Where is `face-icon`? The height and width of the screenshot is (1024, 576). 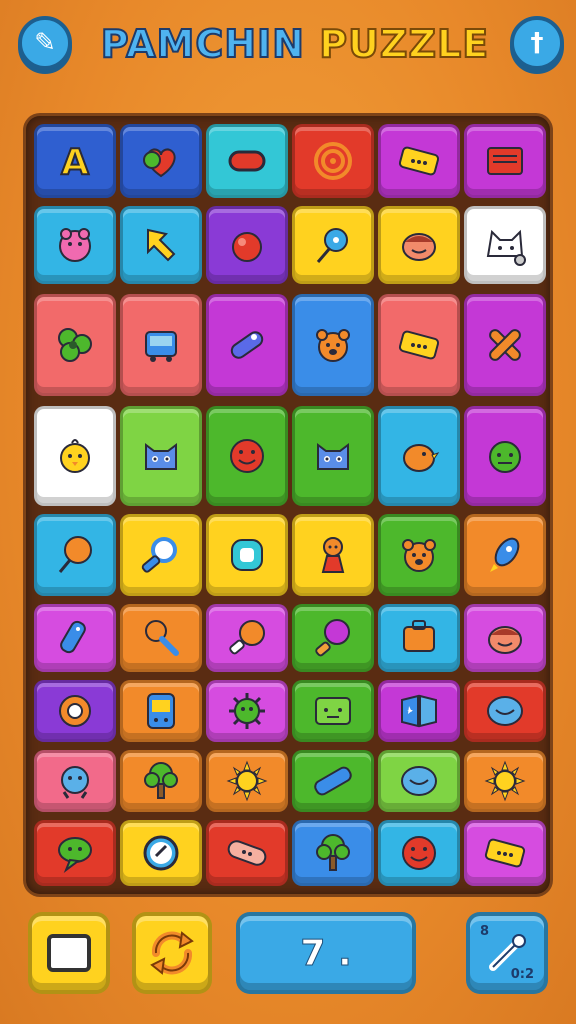
face-icon is located at coordinates (505, 638).